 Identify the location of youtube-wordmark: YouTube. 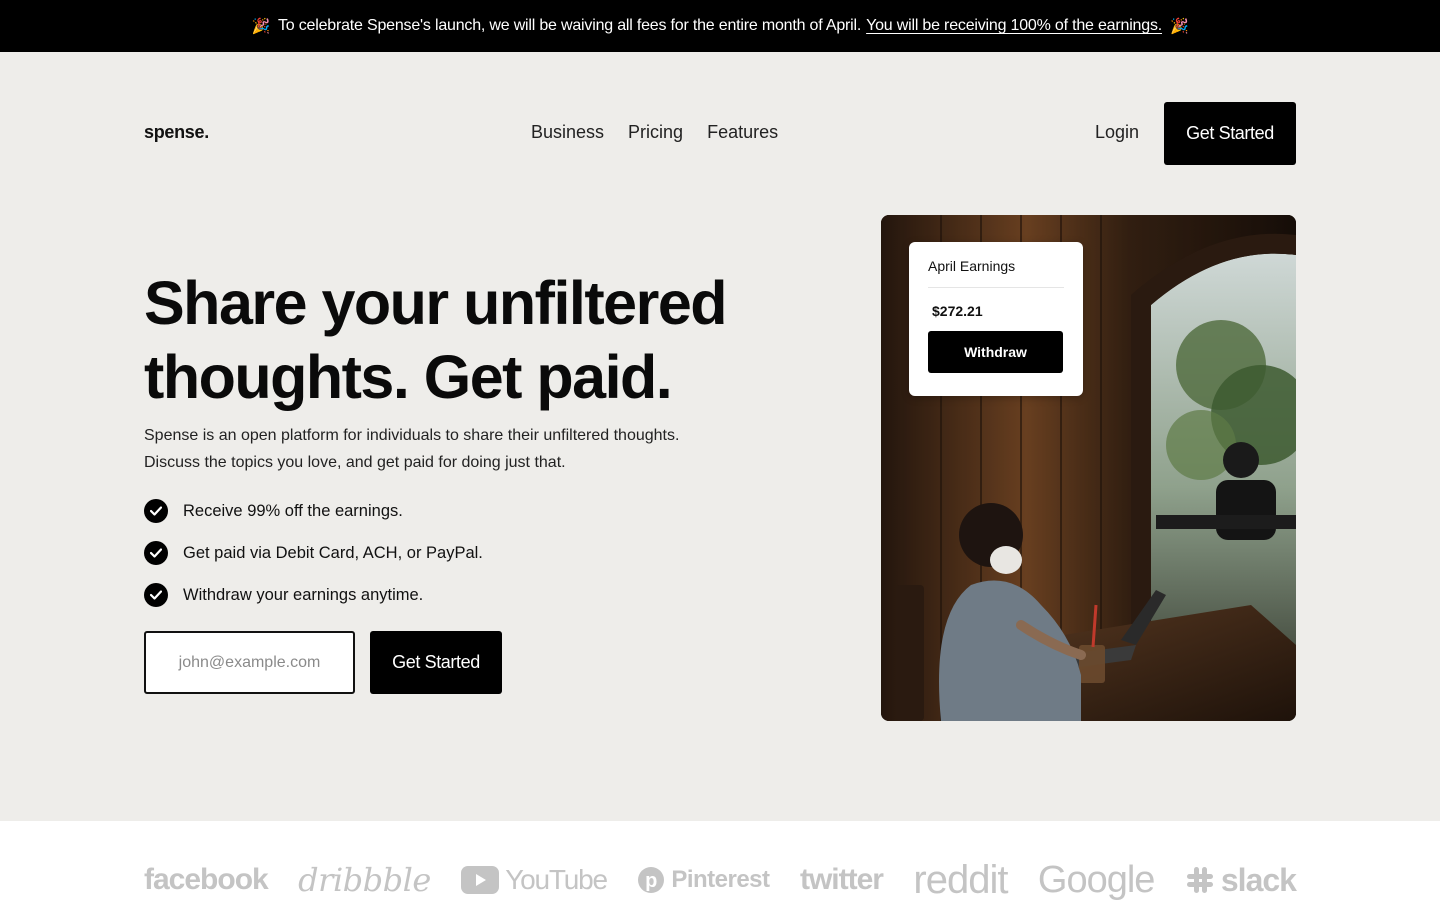
(556, 879).